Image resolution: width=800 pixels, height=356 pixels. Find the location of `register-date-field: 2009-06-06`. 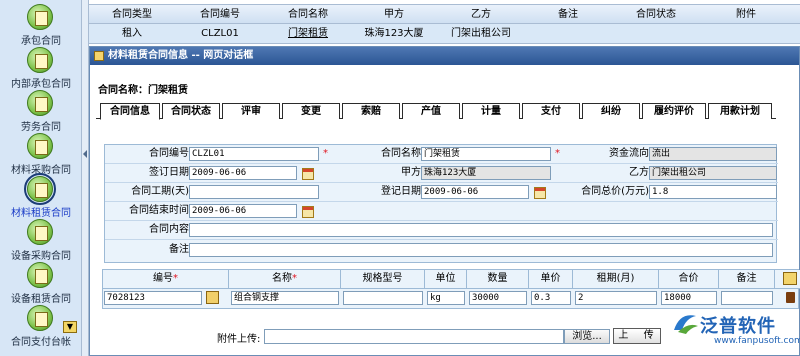

register-date-field: 2009-06-06 is located at coordinates (475, 192).